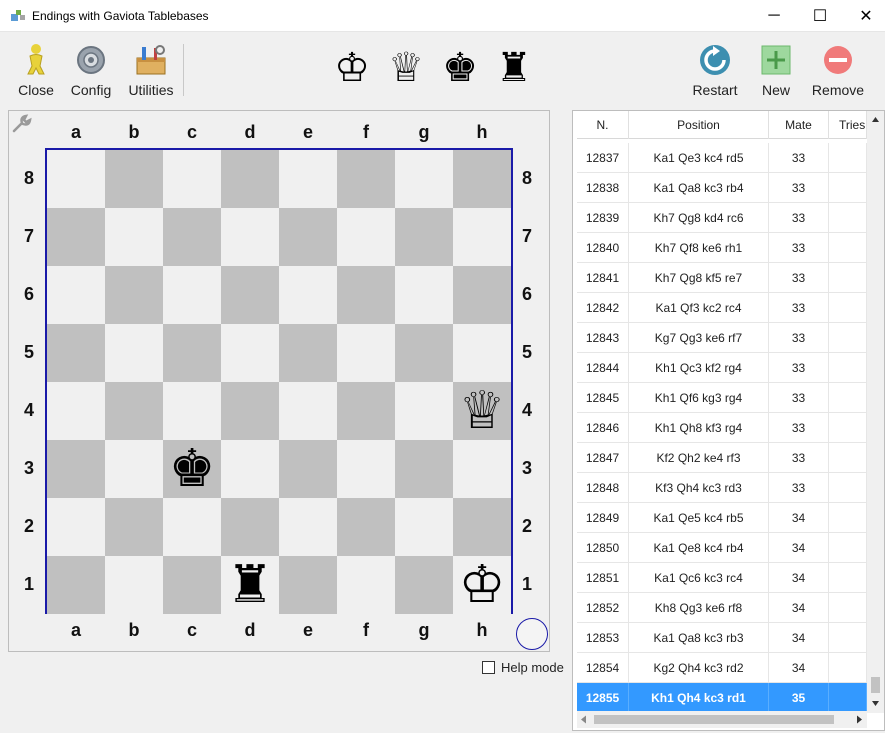 The width and height of the screenshot is (885, 733). What do you see at coordinates (192, 179) in the screenshot?
I see `square-c8` at bounding box center [192, 179].